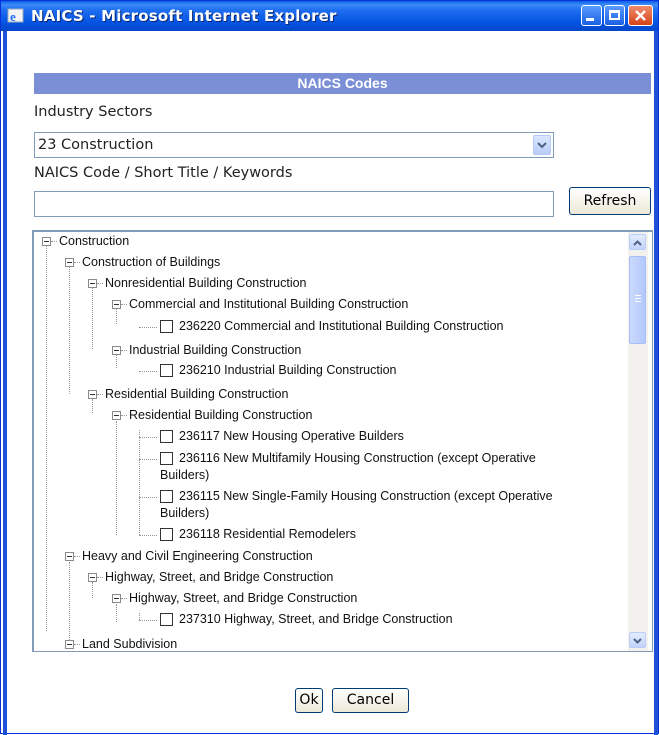 The height and width of the screenshot is (735, 659). What do you see at coordinates (591, 15) in the screenshot?
I see `minimize-button` at bounding box center [591, 15].